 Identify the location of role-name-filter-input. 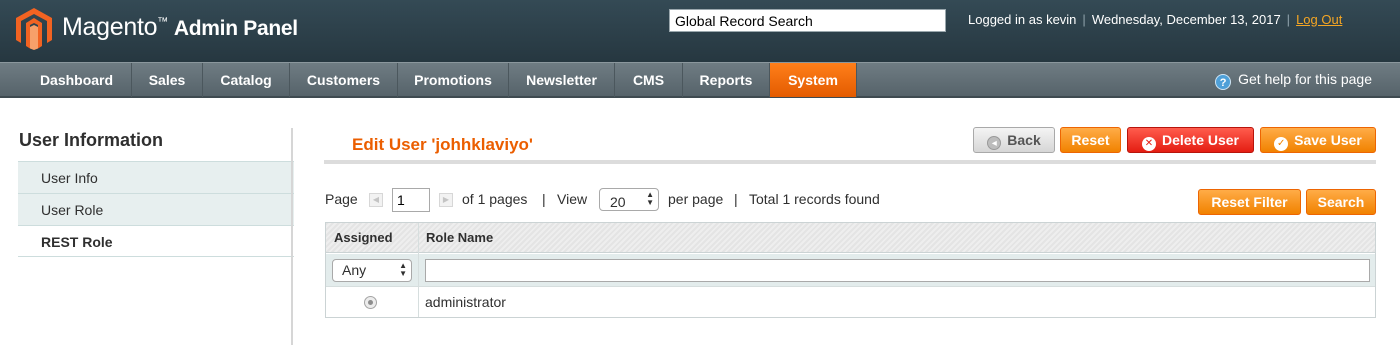
(897, 270).